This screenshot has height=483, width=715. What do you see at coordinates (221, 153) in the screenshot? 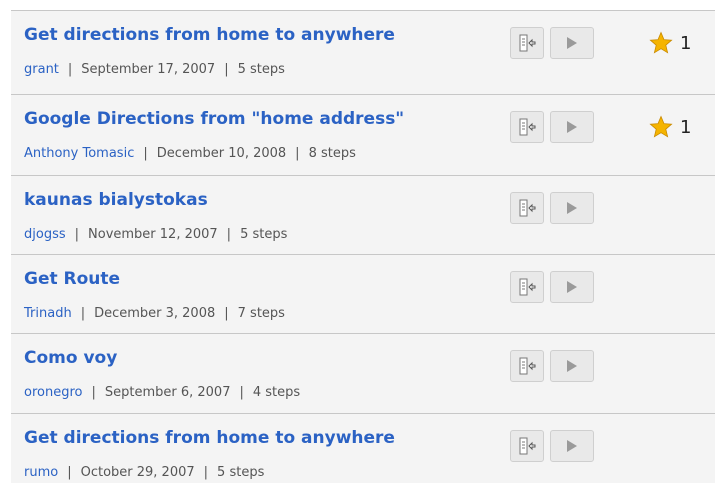
I see `script-date: December 10, 2008` at bounding box center [221, 153].